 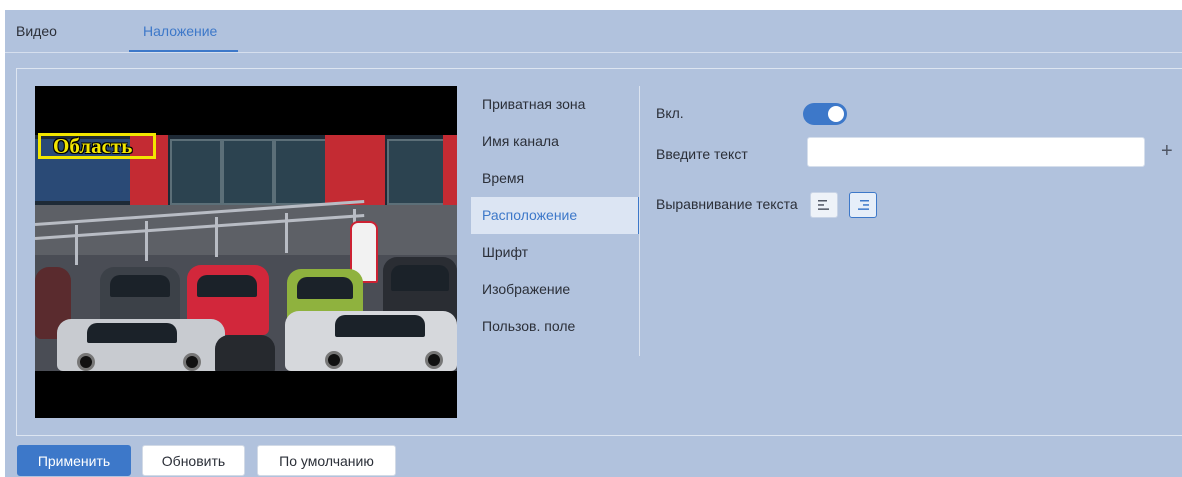 I want to click on enable-label: Вкл., so click(x=670, y=113).